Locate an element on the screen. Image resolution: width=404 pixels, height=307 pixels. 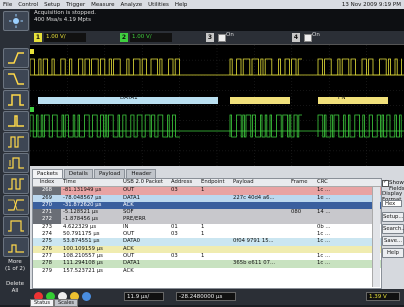
scope-logo-button is located at coordinates (16, 21).